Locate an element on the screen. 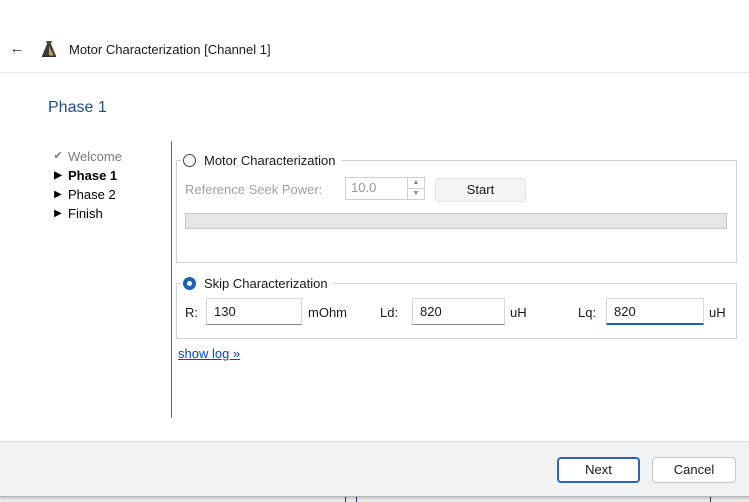 The height and width of the screenshot is (502, 749). step-phase-1: ▶ Phase 1 is located at coordinates (107, 175).